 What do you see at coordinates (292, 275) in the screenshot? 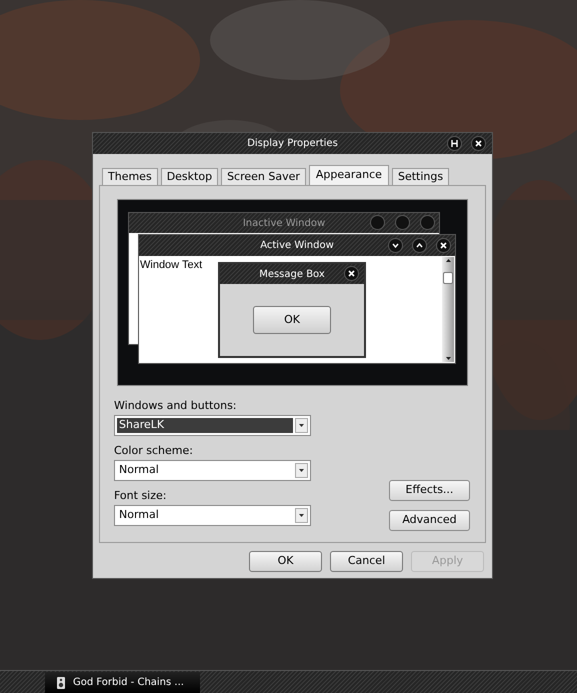
I see `message-box-title: Message Box` at bounding box center [292, 275].